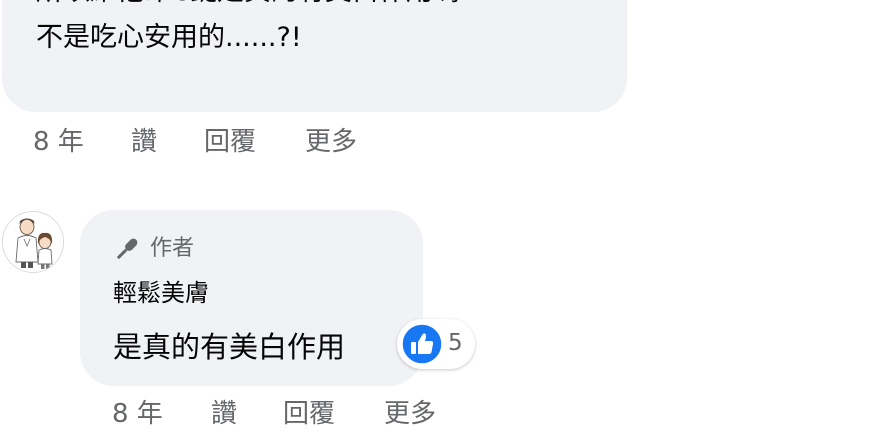 The height and width of the screenshot is (440, 871). I want to click on reaction-summary: 5, so click(436, 344).